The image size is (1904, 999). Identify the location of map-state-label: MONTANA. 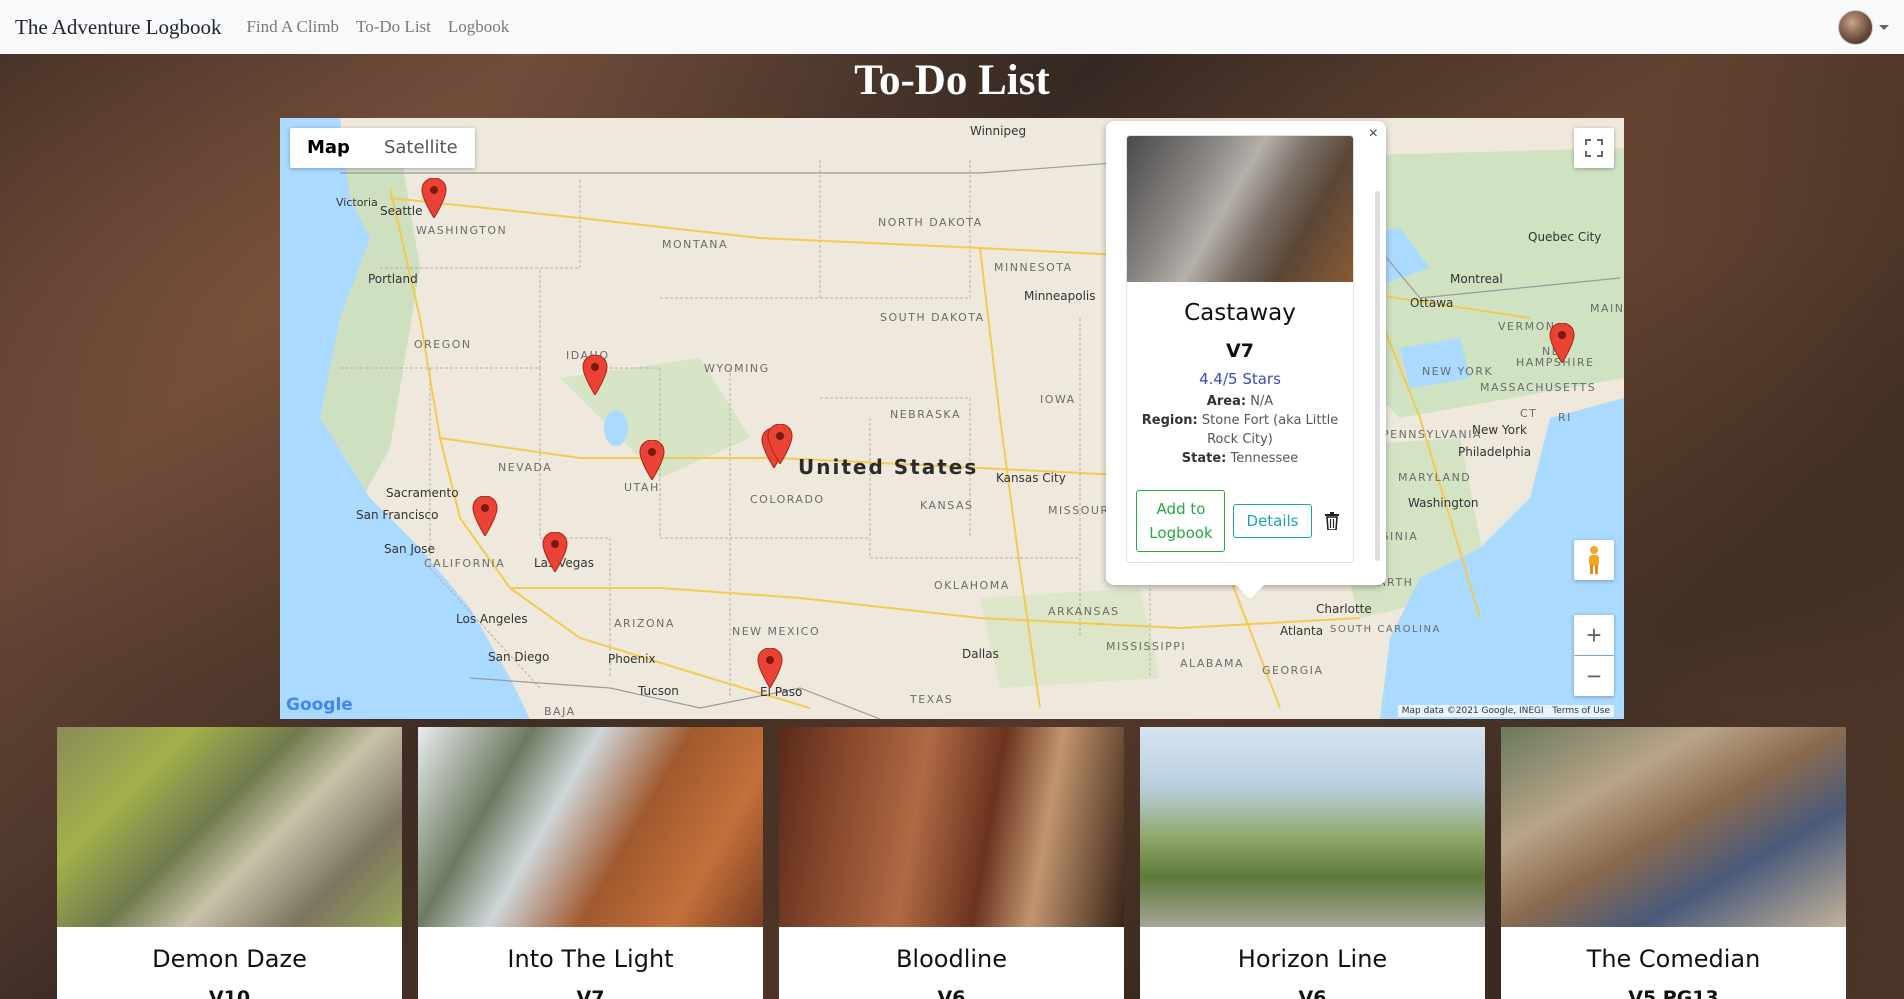
(695, 244).